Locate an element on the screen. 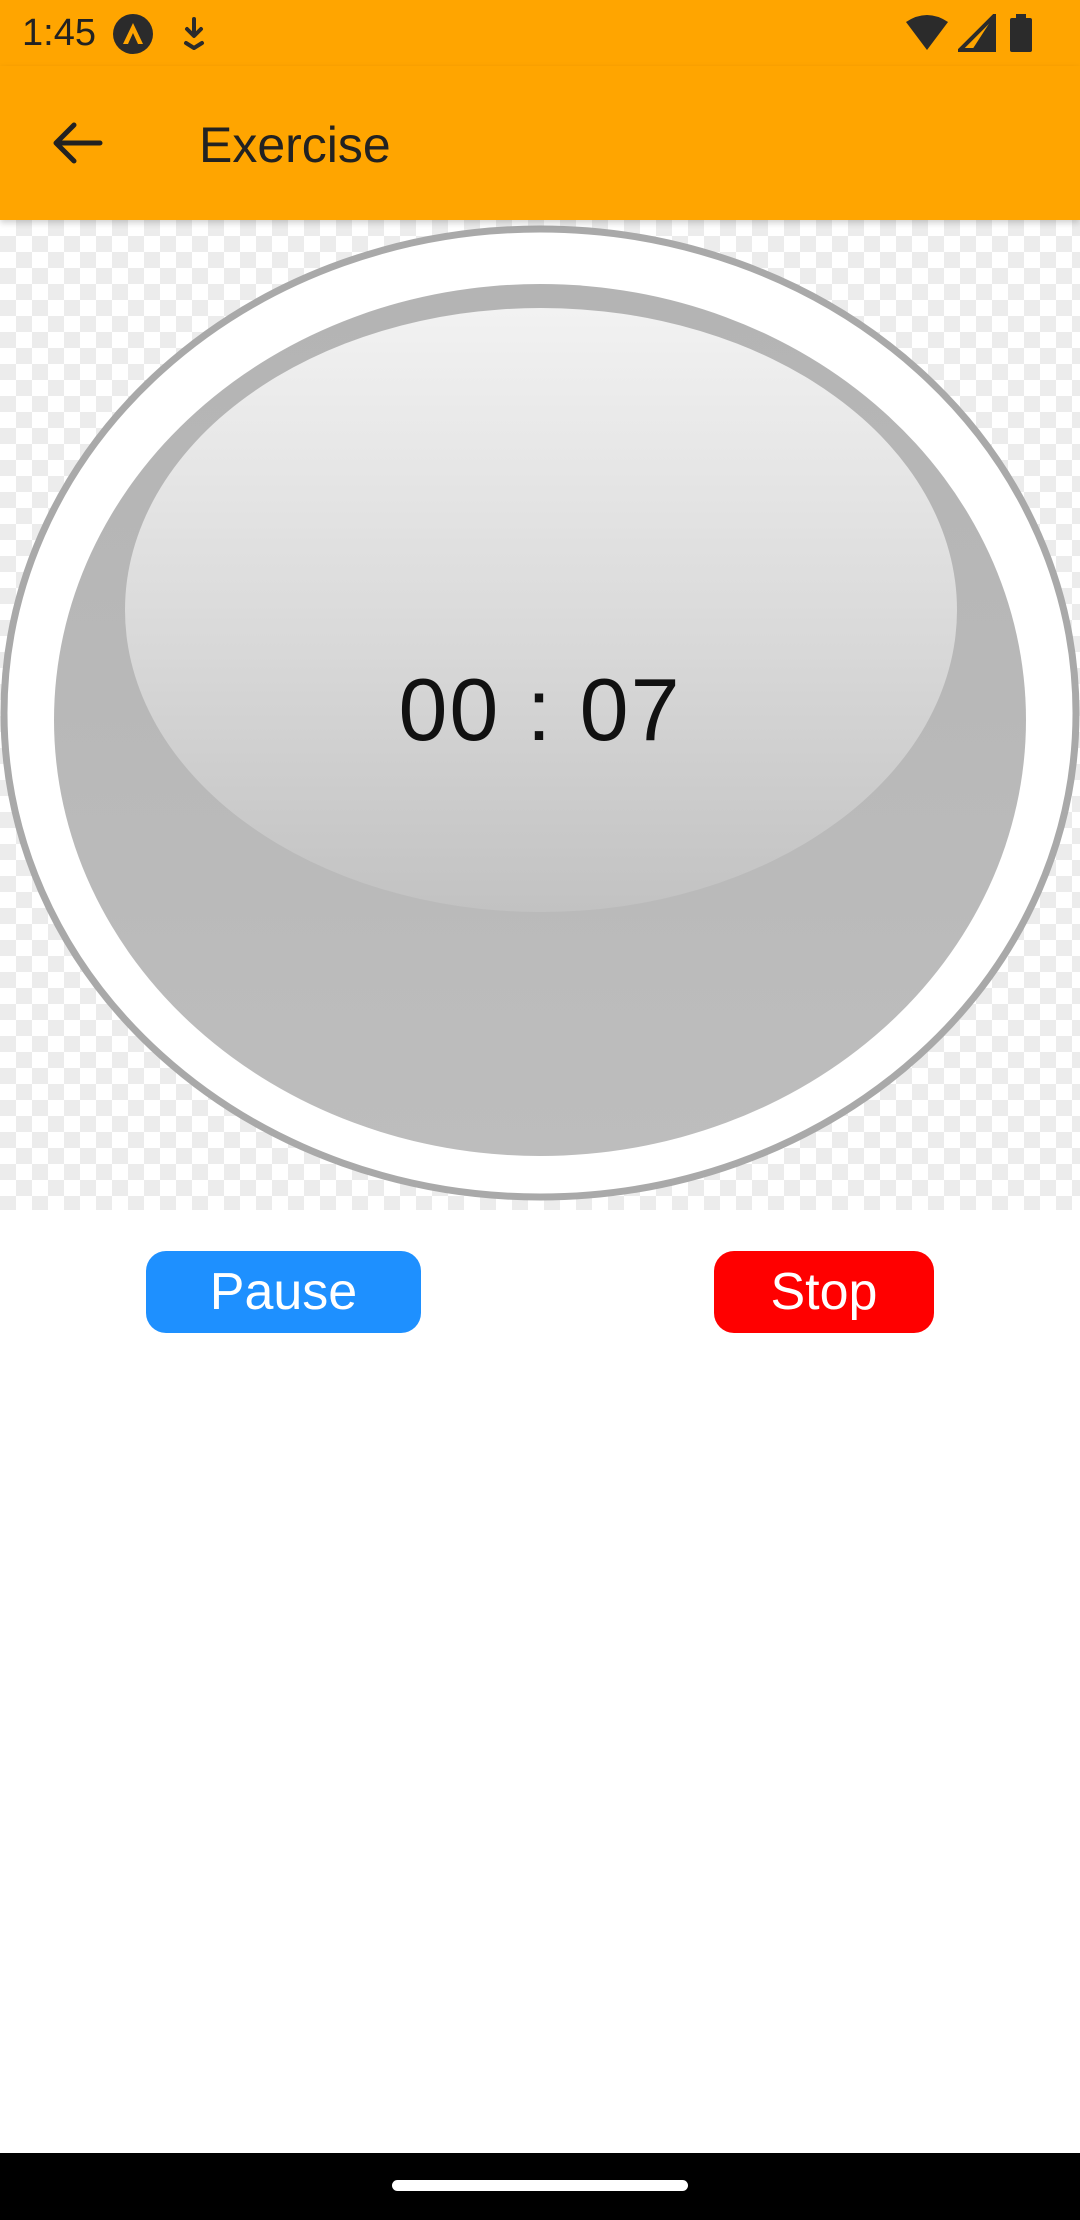 The image size is (1080, 2220). status-bar: 1:45 is located at coordinates (540, 33).